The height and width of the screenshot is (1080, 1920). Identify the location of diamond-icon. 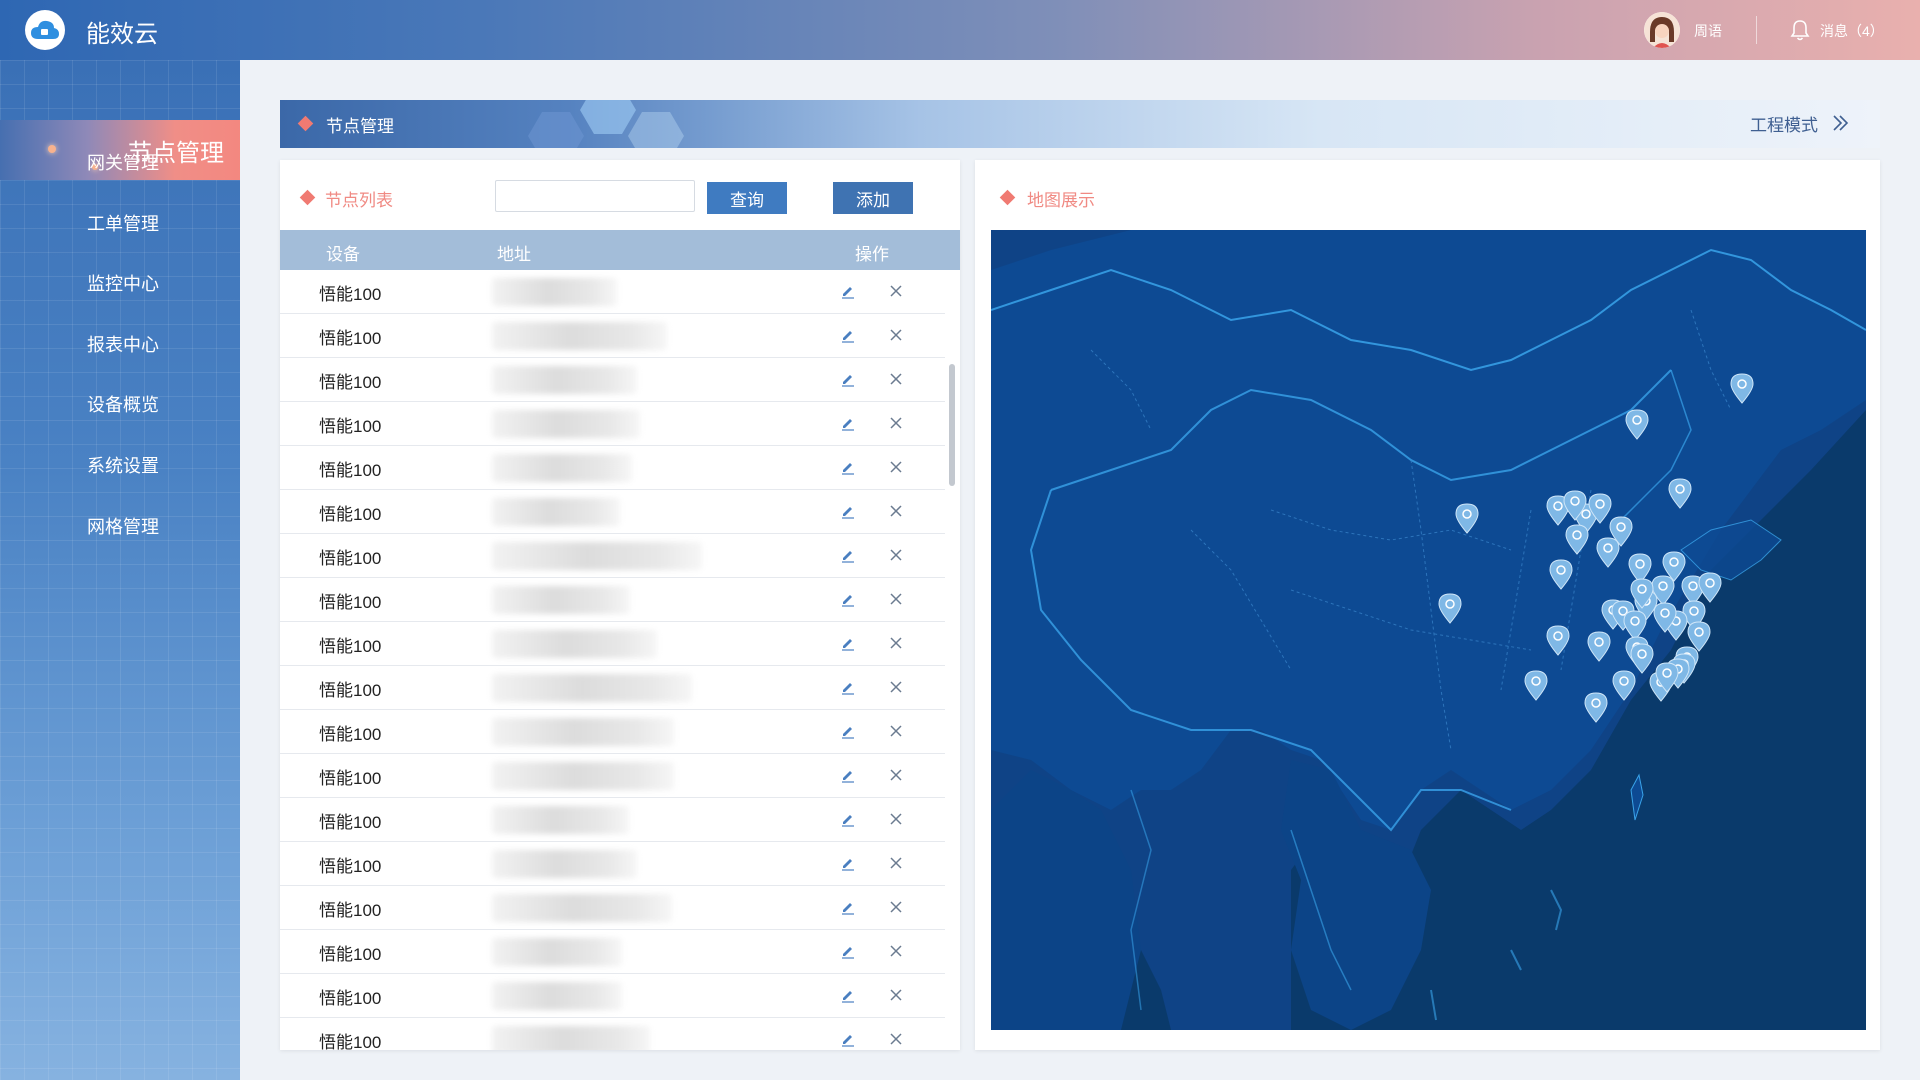
(307, 197).